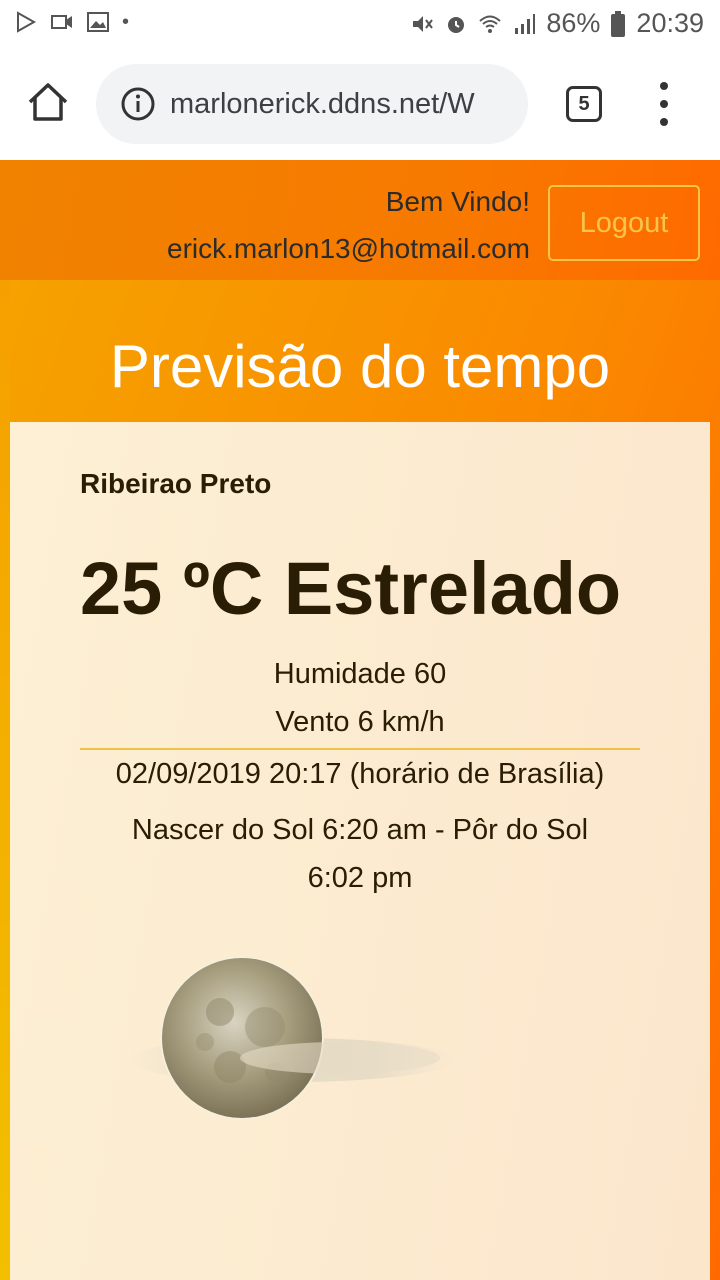  What do you see at coordinates (360, 674) in the screenshot?
I see `humidity: Humidade 60` at bounding box center [360, 674].